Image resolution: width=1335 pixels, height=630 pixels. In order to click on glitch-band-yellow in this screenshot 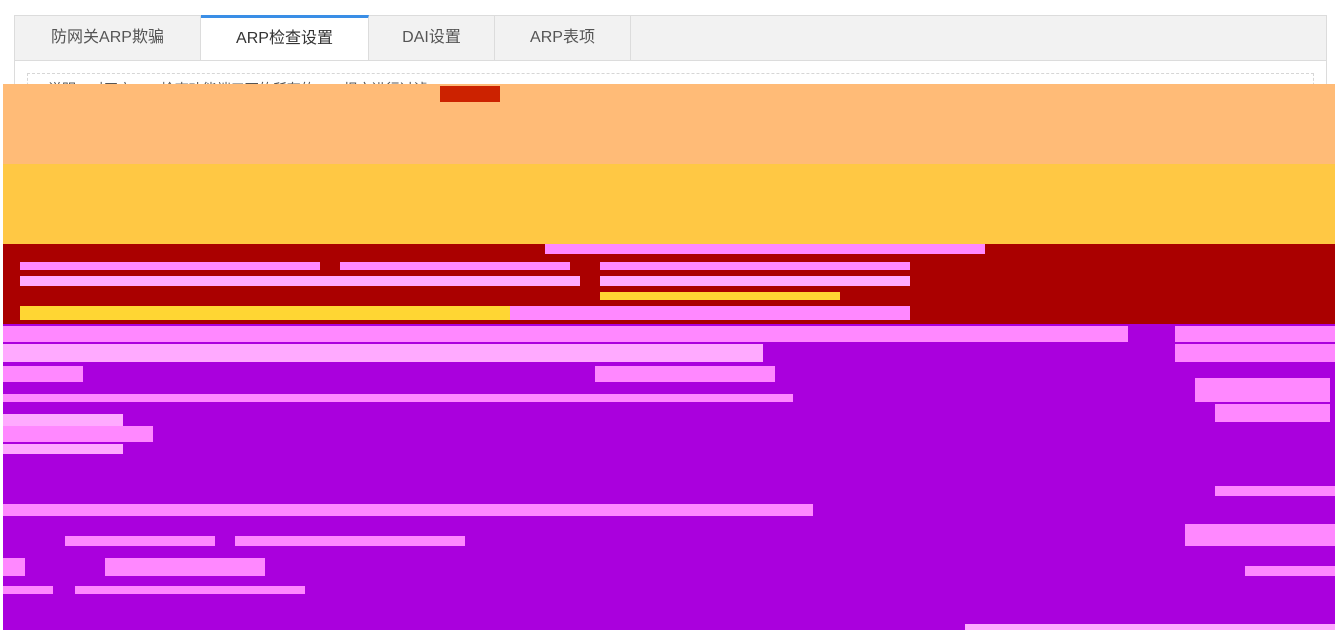, I will do `click(669, 204)`.